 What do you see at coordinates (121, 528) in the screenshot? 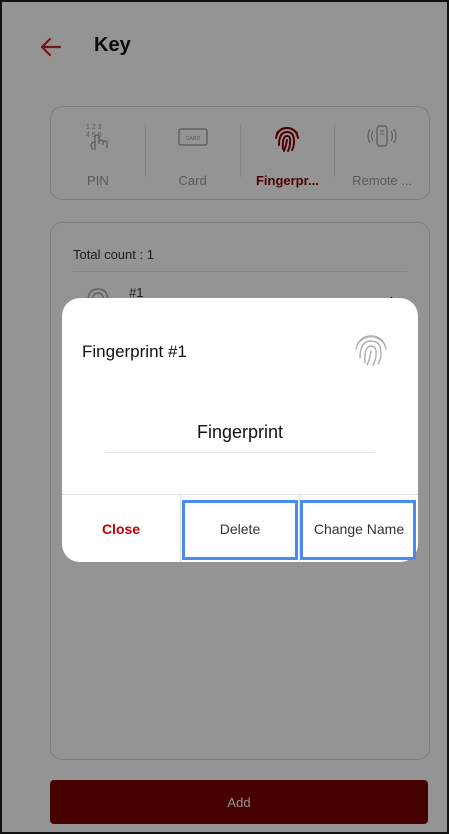
I see `close-button: Close` at bounding box center [121, 528].